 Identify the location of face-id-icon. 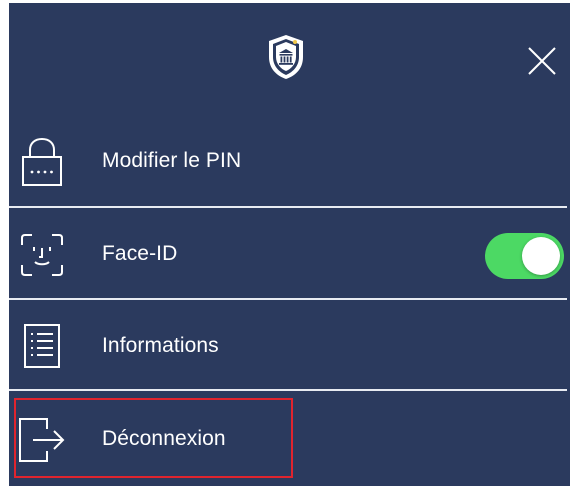
(42, 255).